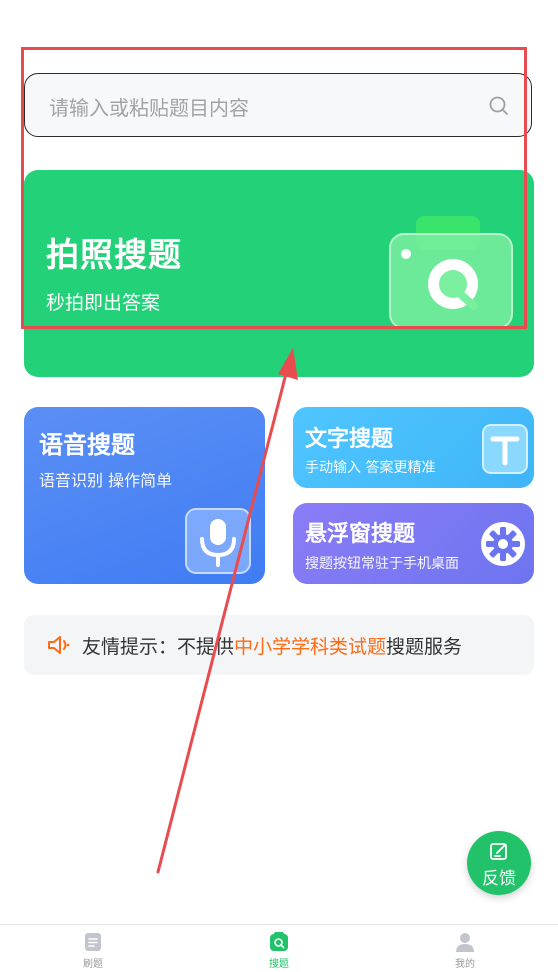  I want to click on edit-icon, so click(498, 851).